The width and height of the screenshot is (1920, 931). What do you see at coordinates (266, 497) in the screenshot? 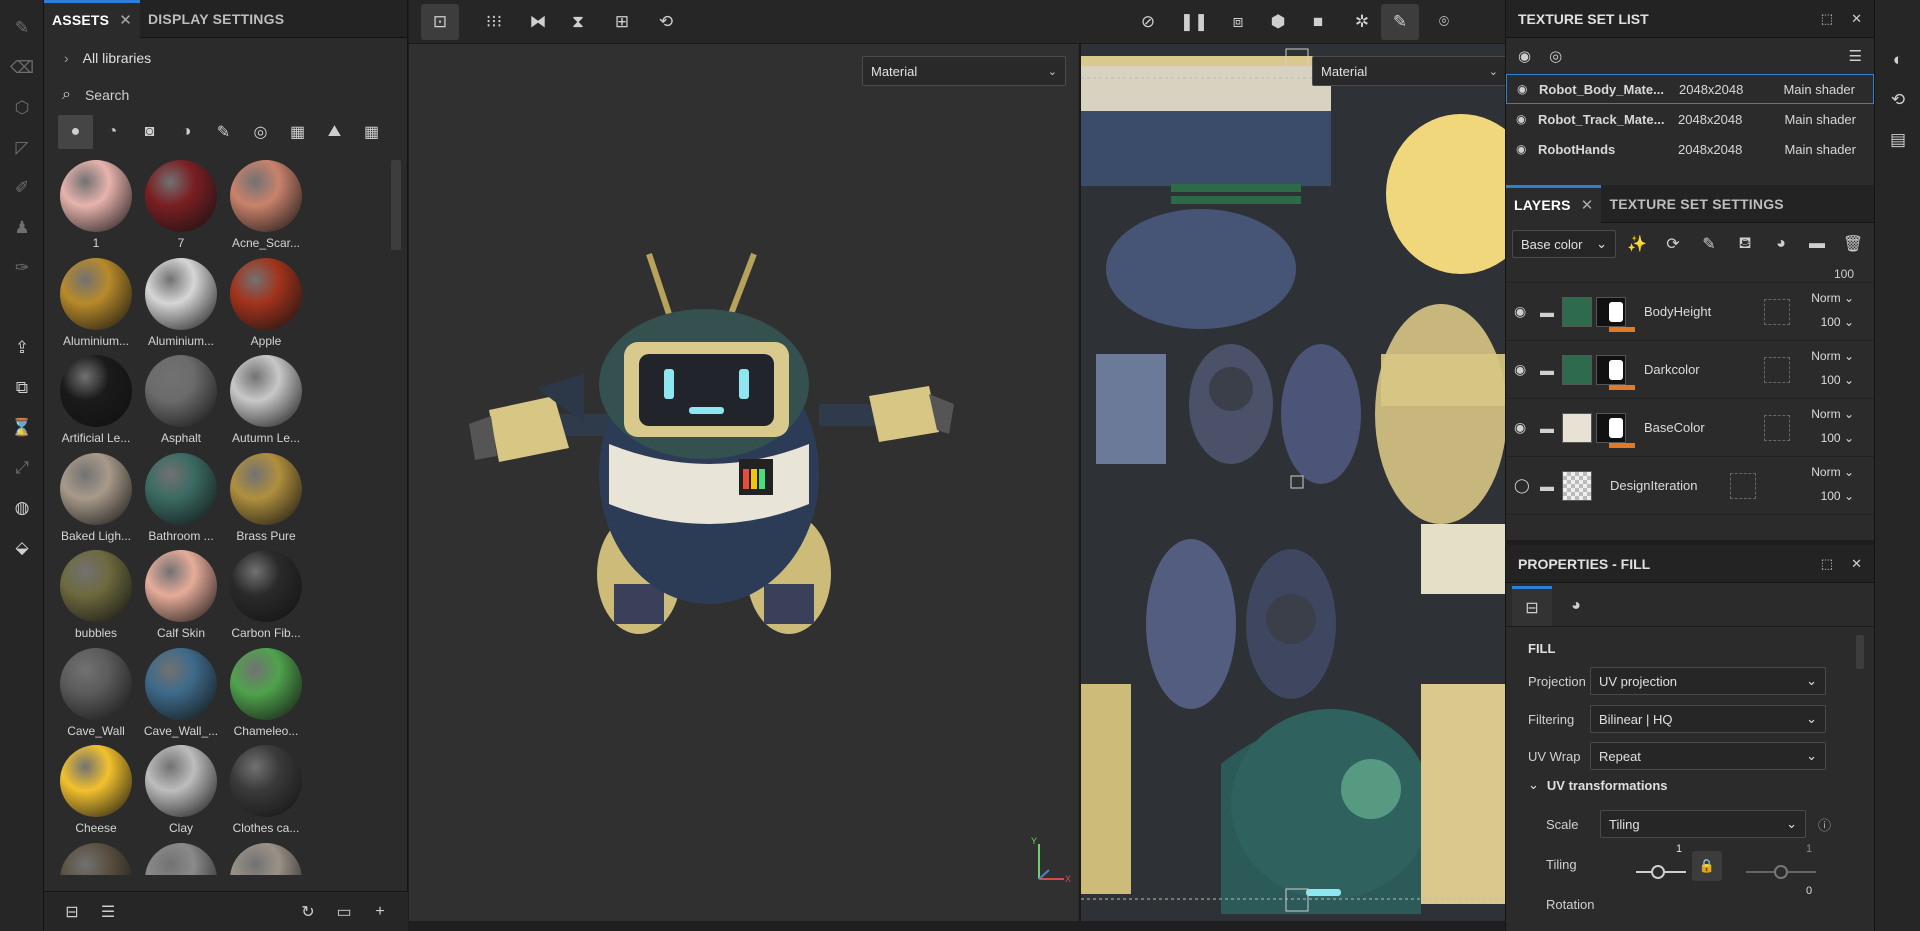
I see `asset-thumbnail: Brass Pure` at bounding box center [266, 497].